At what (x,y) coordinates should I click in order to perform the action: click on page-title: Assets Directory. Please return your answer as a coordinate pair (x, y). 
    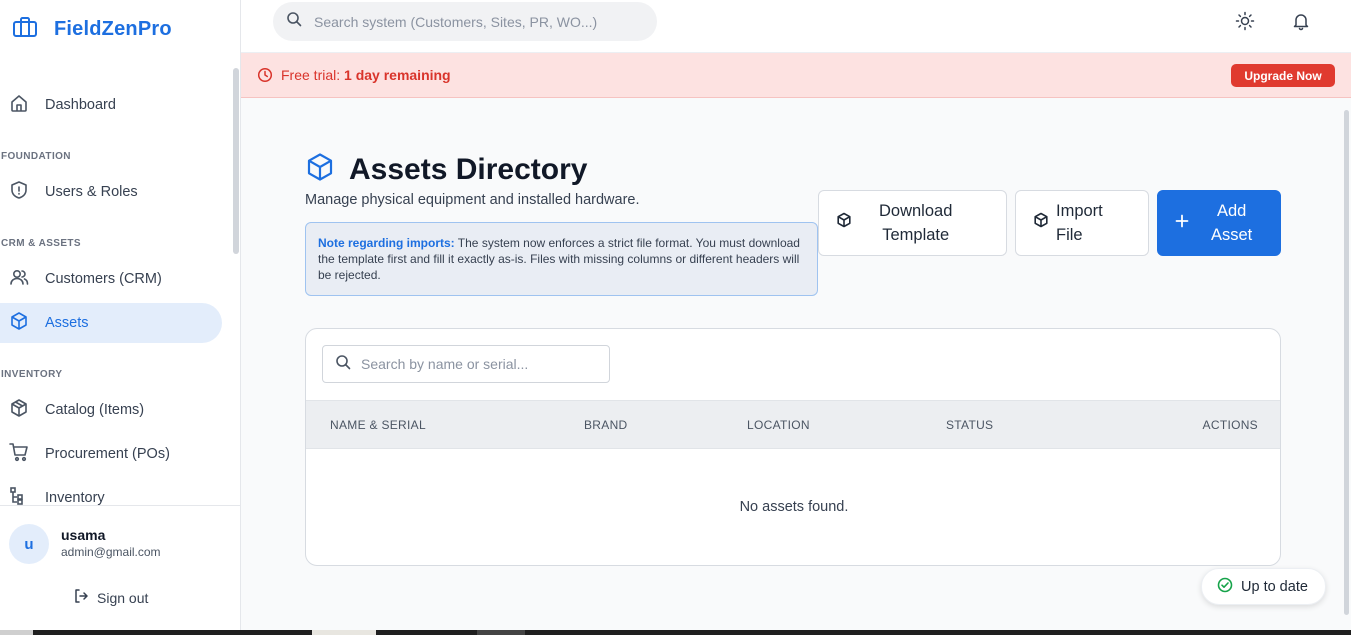
    Looking at the image, I should click on (468, 169).